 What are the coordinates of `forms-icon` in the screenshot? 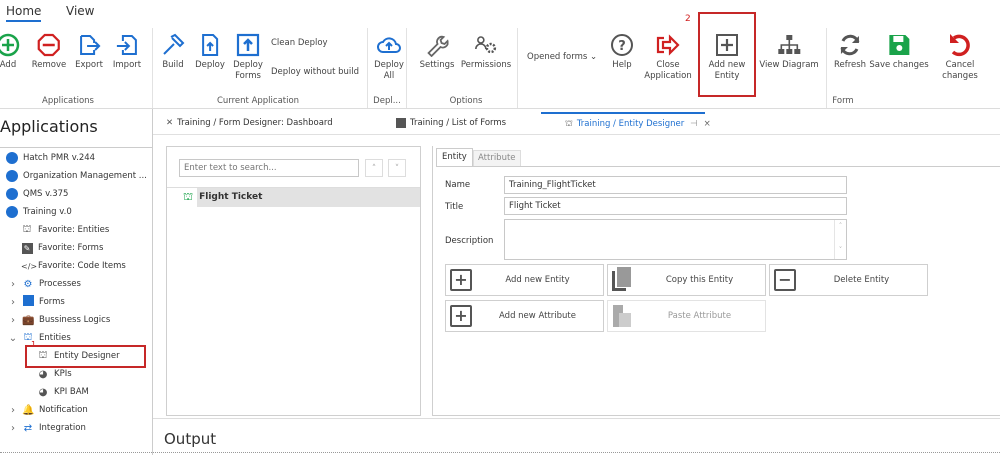 It's located at (28, 302).